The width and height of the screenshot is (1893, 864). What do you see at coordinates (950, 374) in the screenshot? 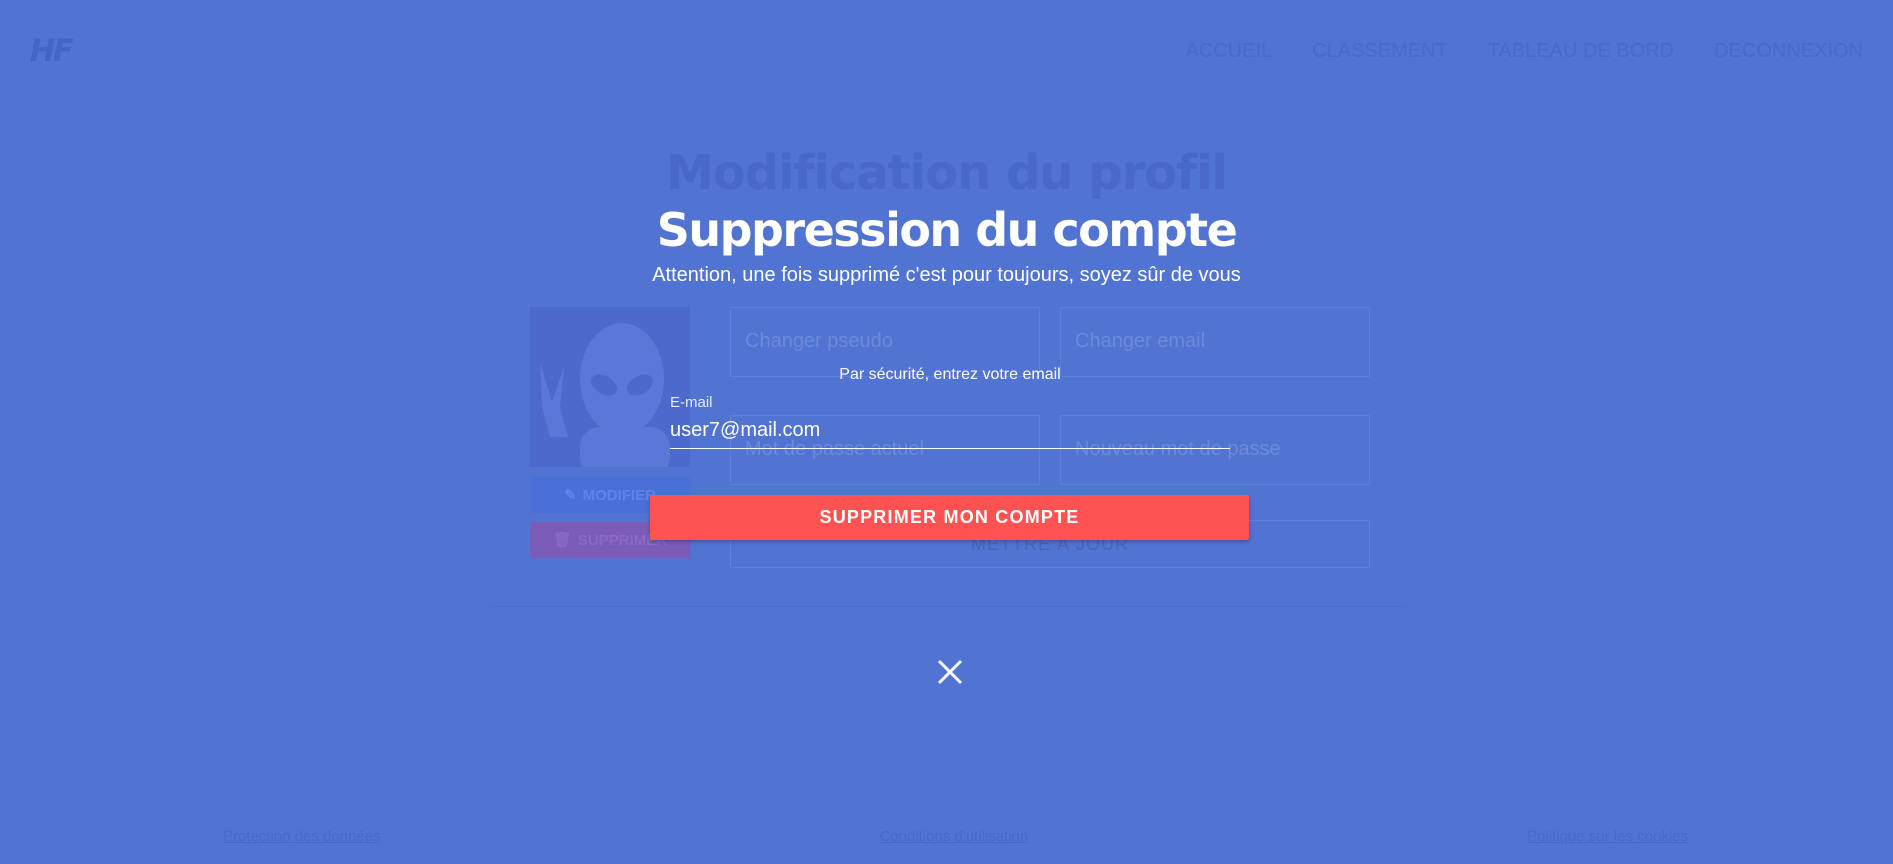
I see `security-text: Par sécurité, entrez votre email` at bounding box center [950, 374].